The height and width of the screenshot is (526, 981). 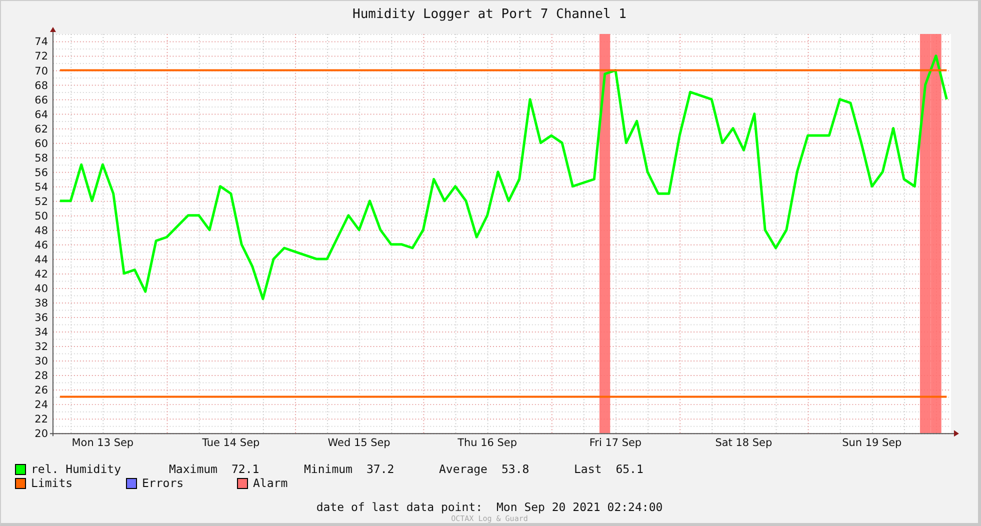 I want to click on y-tick-label: 42, so click(x=41, y=274).